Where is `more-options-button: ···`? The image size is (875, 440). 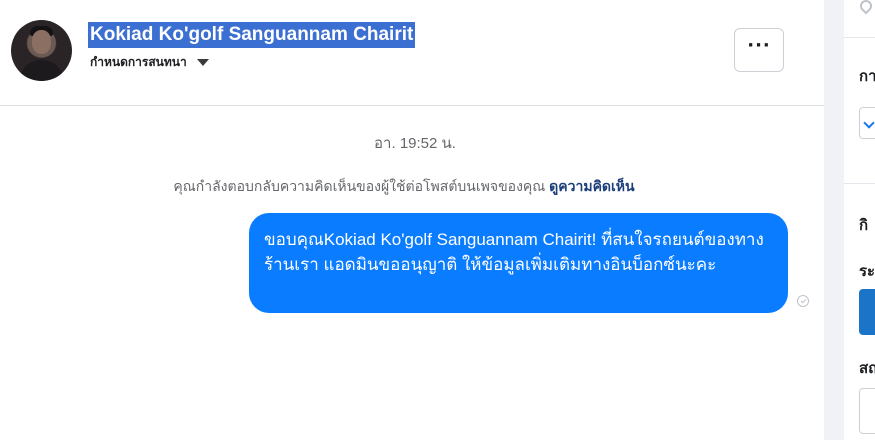
more-options-button: ··· is located at coordinates (759, 50).